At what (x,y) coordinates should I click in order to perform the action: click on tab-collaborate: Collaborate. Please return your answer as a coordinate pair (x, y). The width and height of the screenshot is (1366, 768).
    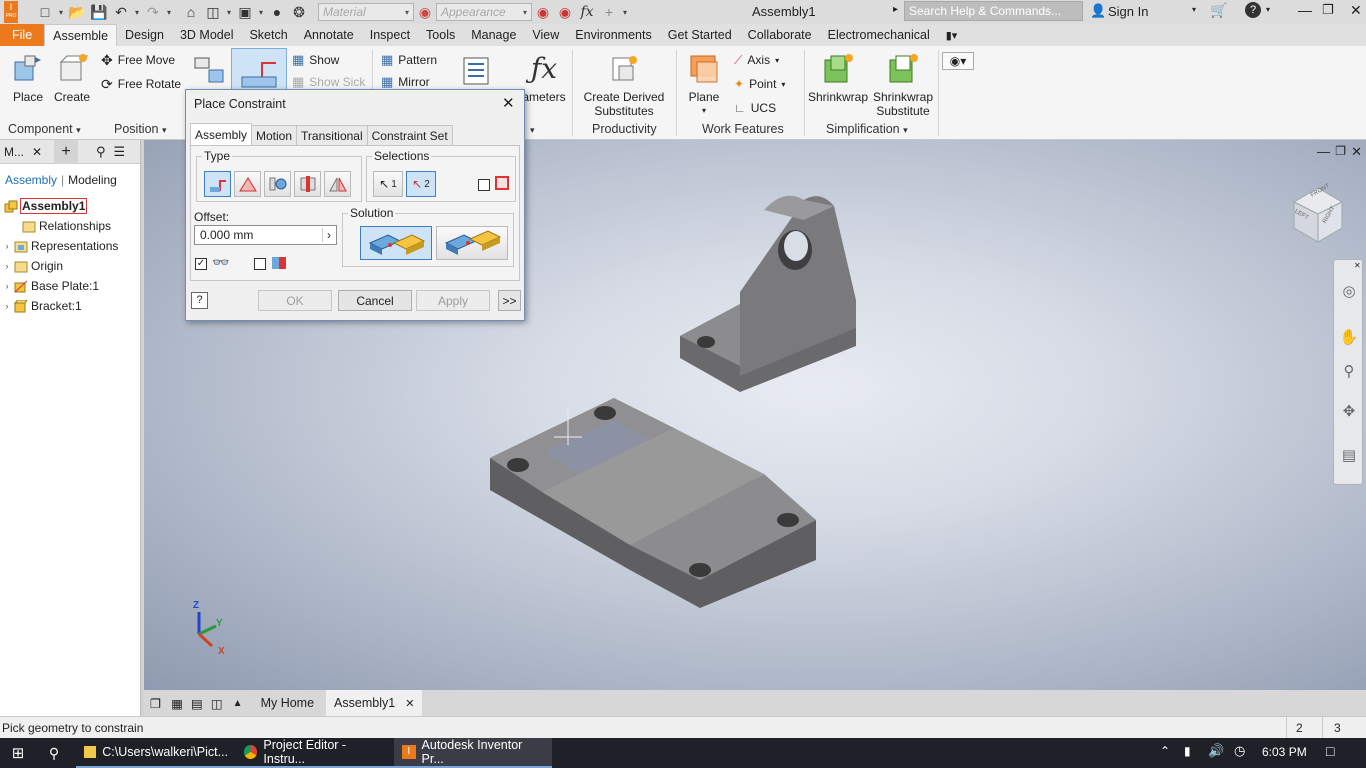
    Looking at the image, I should click on (780, 35).